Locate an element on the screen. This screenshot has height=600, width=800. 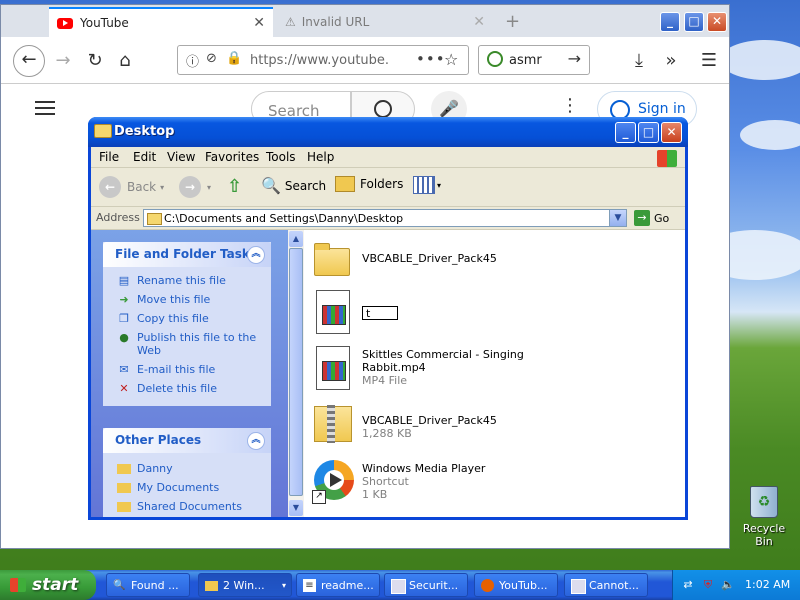
menu-bar: File Edit View Favorites Tools Help is located at coordinates (388, 157).